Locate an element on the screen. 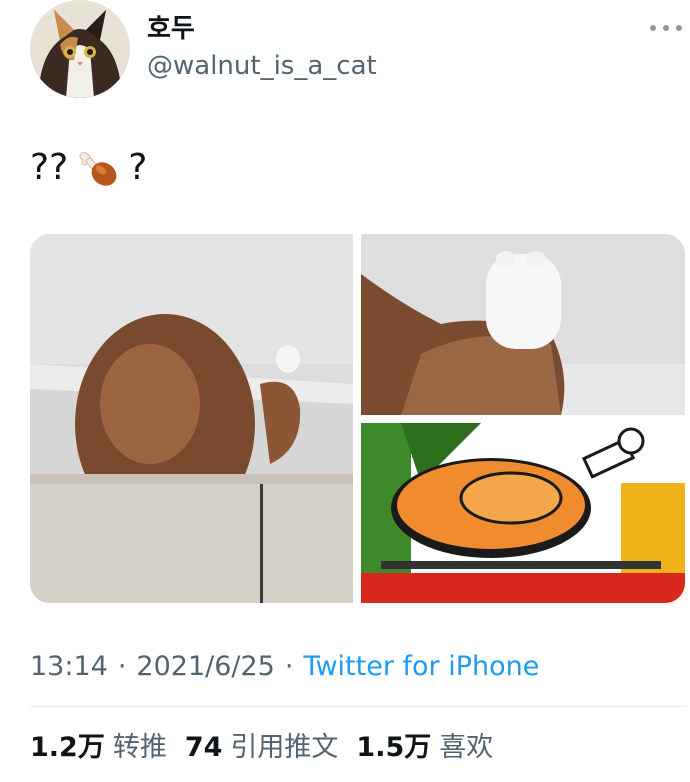 This screenshot has height=782, width=690. tweet-text-before: ?? is located at coordinates (49, 167).